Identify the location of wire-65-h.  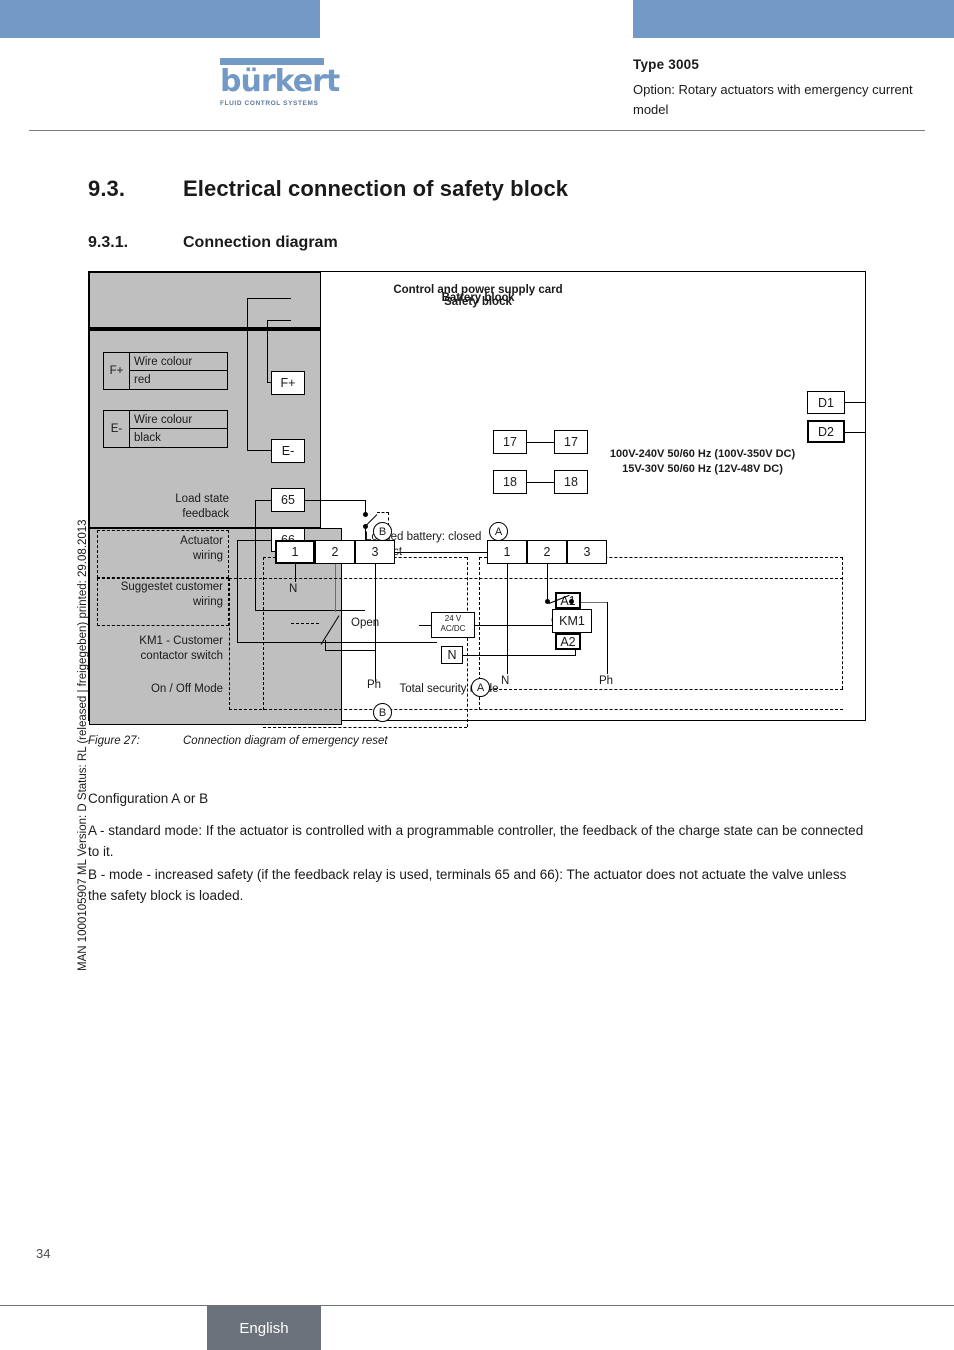
(263, 500).